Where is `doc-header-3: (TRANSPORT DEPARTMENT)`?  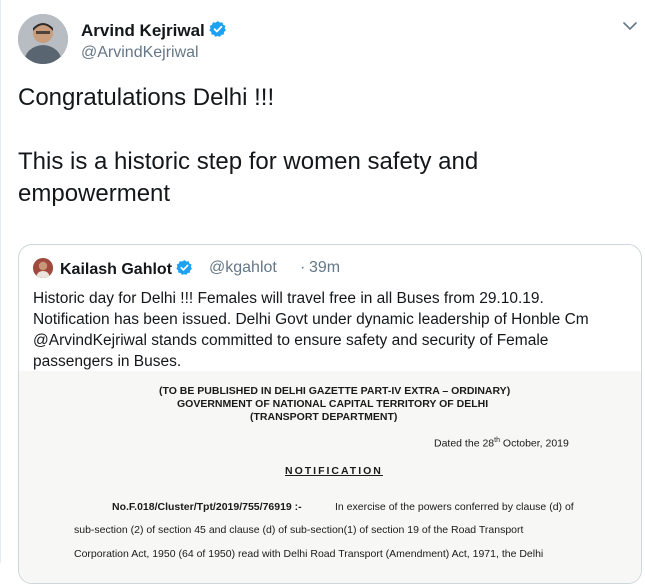 doc-header-3: (TRANSPORT DEPARTMENT) is located at coordinates (324, 417).